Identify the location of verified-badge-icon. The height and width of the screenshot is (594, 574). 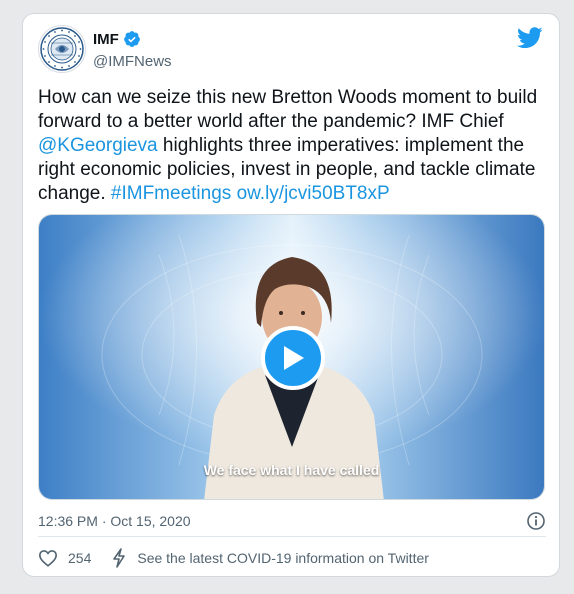
(131, 39).